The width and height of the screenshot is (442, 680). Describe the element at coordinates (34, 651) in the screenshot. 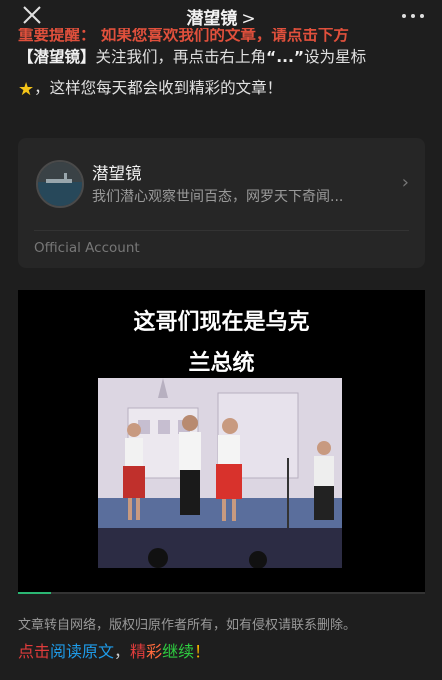

I see `cta-text-1: 点击` at that location.